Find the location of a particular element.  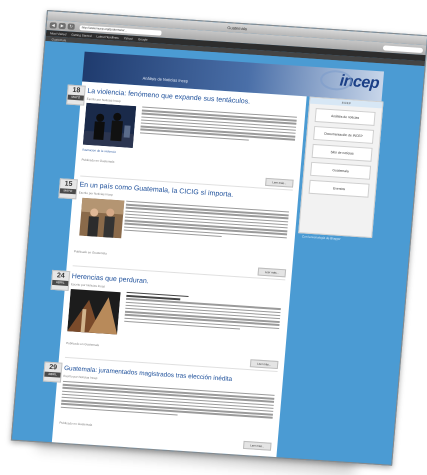

reload-button: ↻ is located at coordinates (71, 26).